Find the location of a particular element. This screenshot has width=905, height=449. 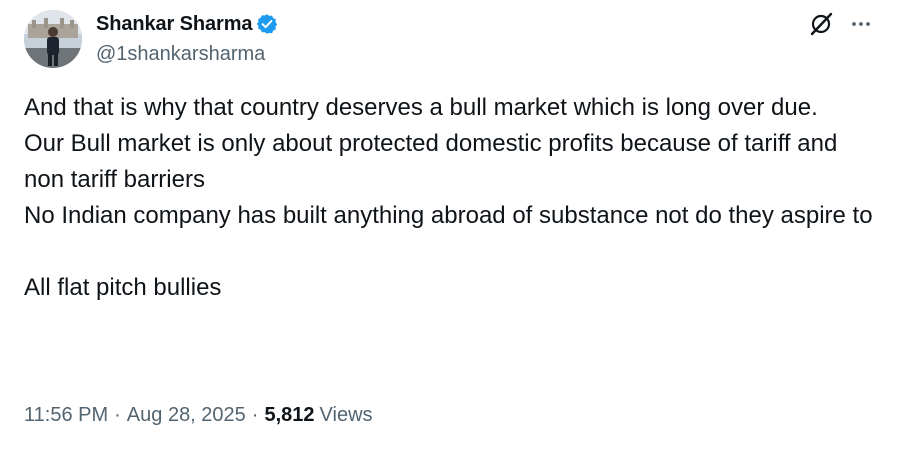

author-info: Shankar Sharma @1shankarsharma is located at coordinates (187, 38).